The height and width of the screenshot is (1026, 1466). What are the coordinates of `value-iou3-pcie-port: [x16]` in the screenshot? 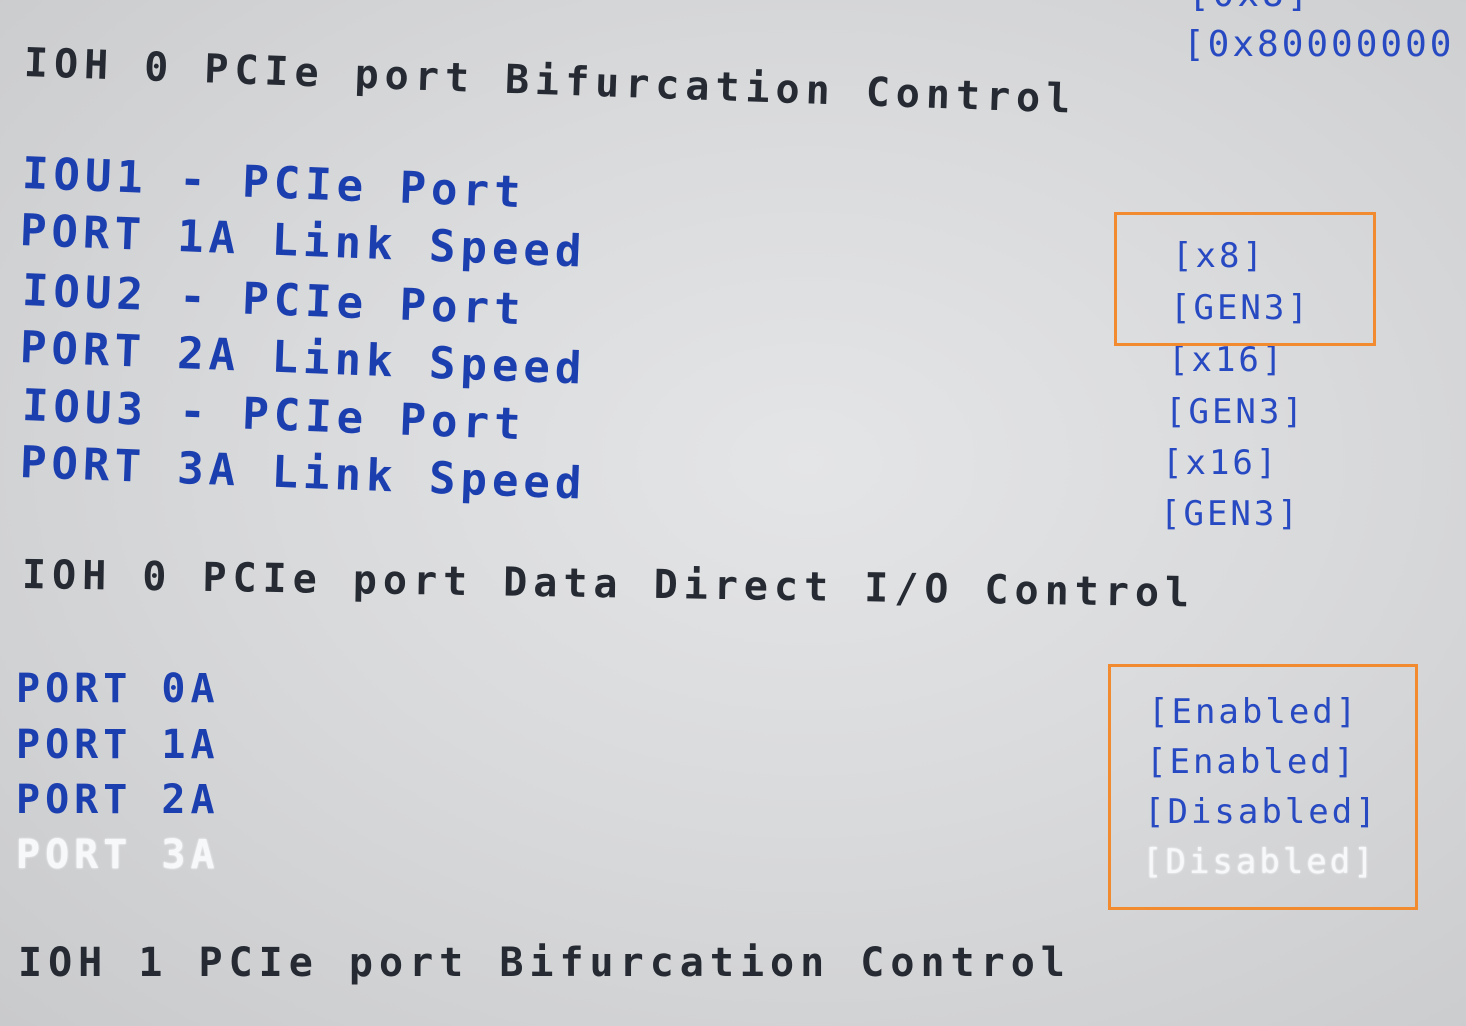 It's located at (1220, 463).